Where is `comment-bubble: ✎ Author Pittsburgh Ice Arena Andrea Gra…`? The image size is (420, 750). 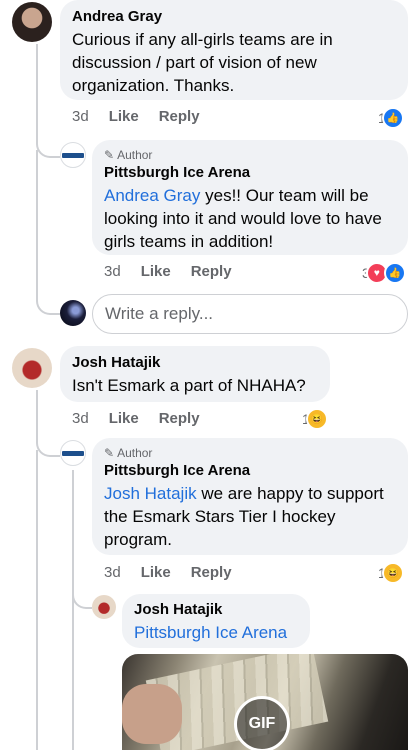
comment-bubble: ✎ Author Pittsburgh Ice Arena Andrea Gra… is located at coordinates (250, 197).